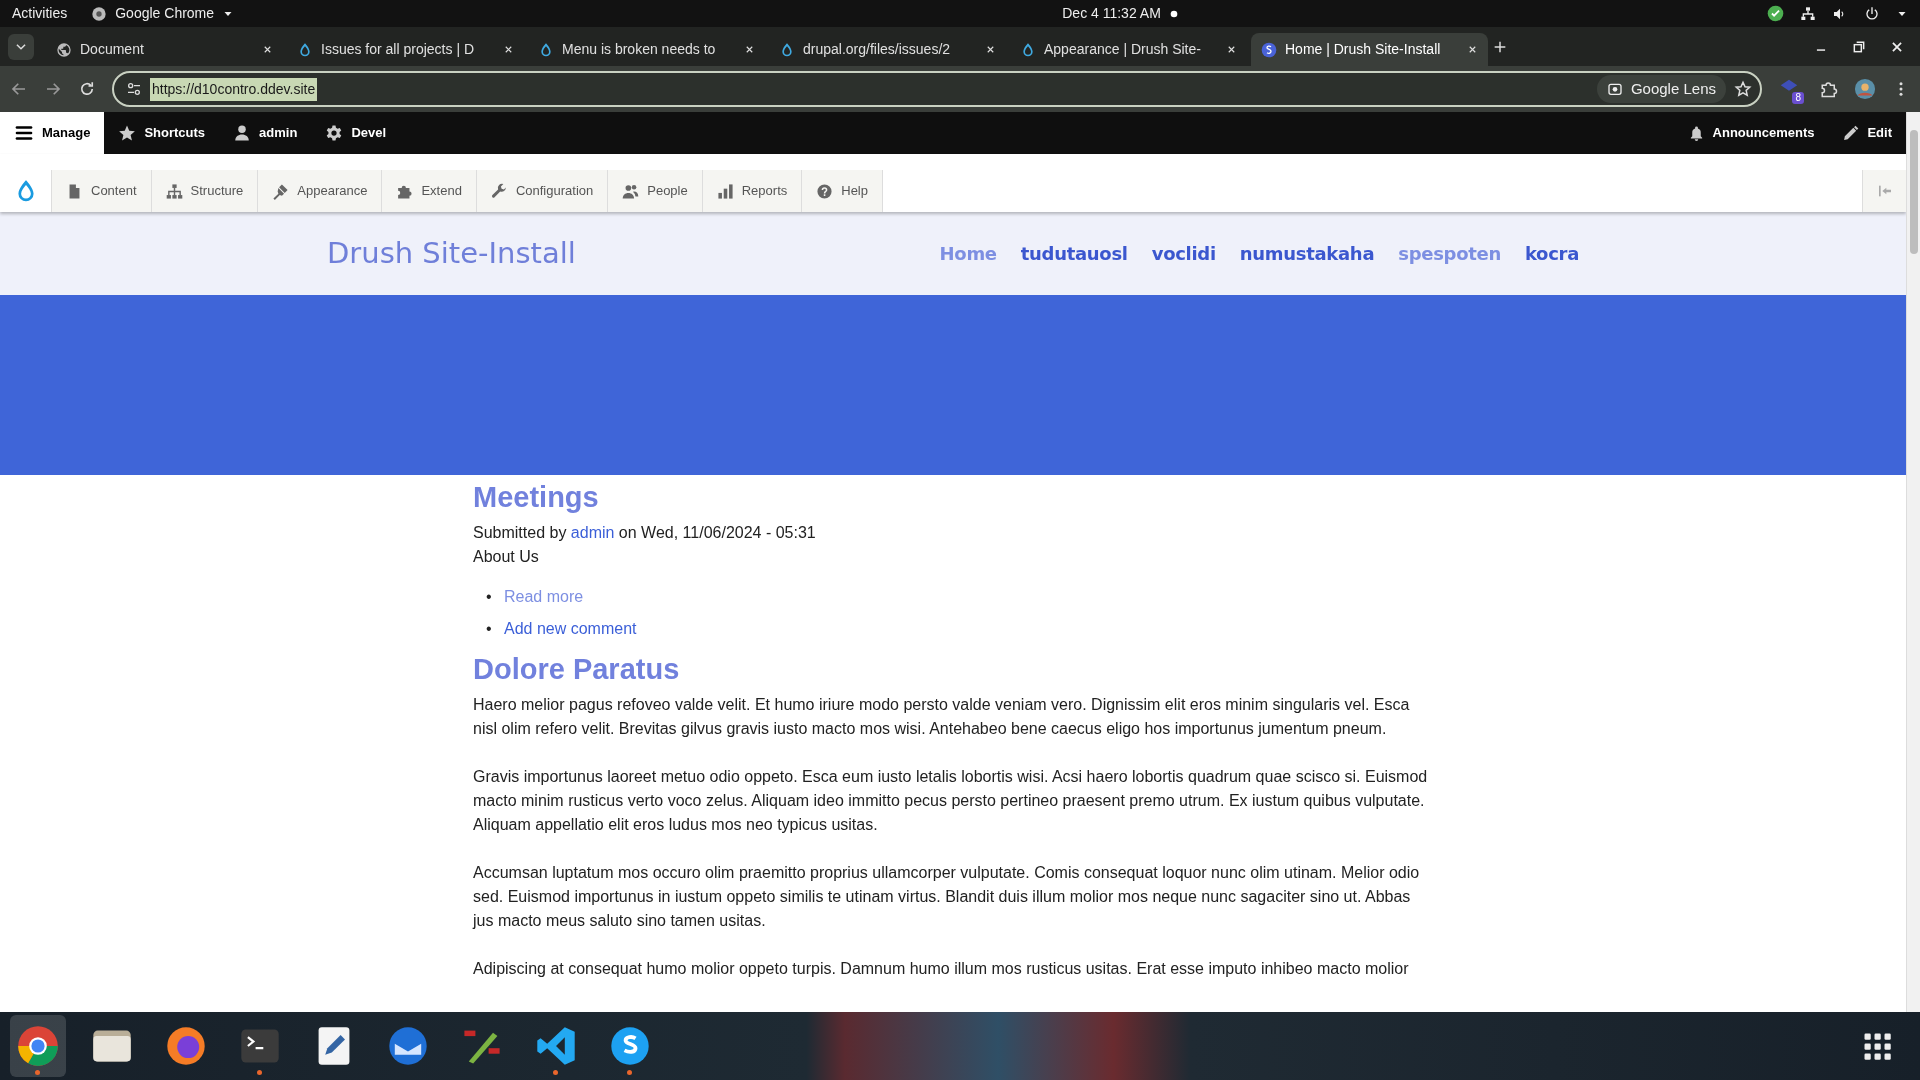 Image resolution: width=1920 pixels, height=1080 pixels. I want to click on submitted-line: Submitted by admin on Wed, 11/06/2024 - 05:31, so click(645, 533).